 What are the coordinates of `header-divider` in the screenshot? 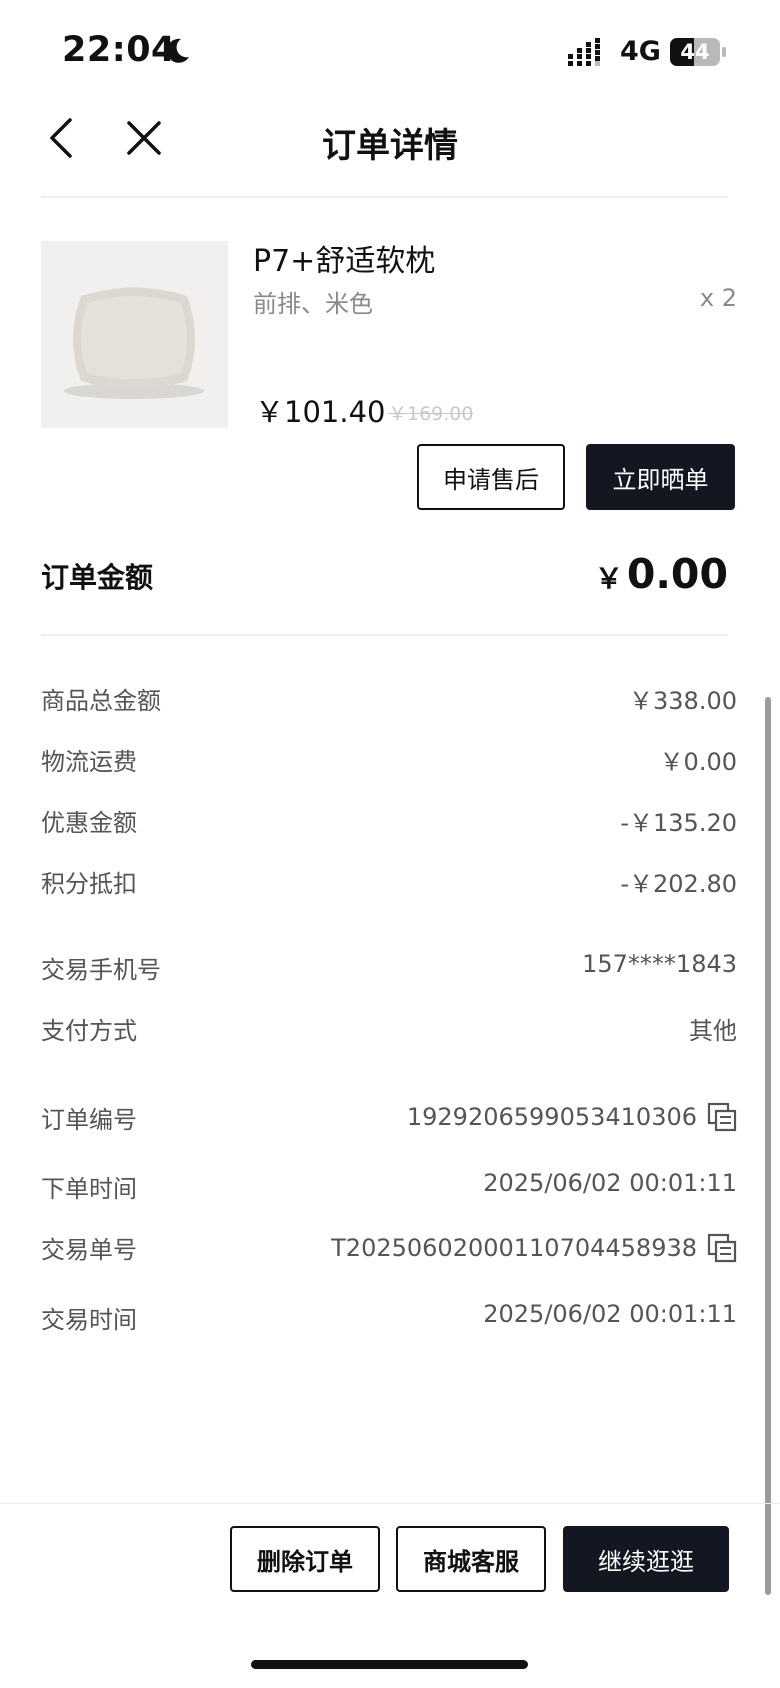 It's located at (384, 197).